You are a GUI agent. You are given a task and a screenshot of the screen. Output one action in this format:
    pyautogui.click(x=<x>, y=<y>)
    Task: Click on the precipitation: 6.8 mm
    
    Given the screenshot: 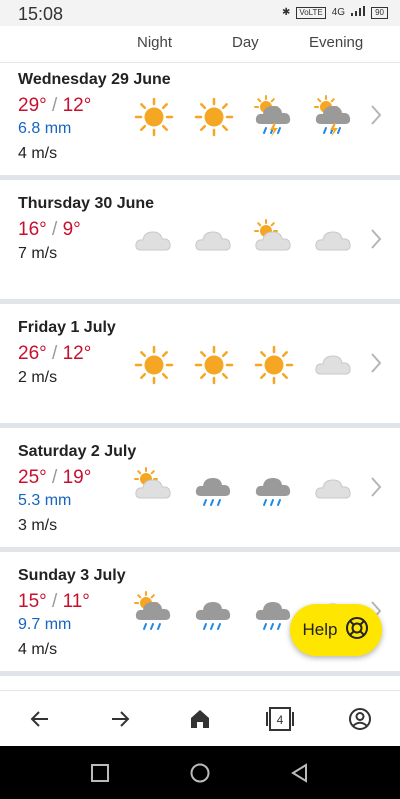 What is the action you would take?
    pyautogui.click(x=45, y=128)
    